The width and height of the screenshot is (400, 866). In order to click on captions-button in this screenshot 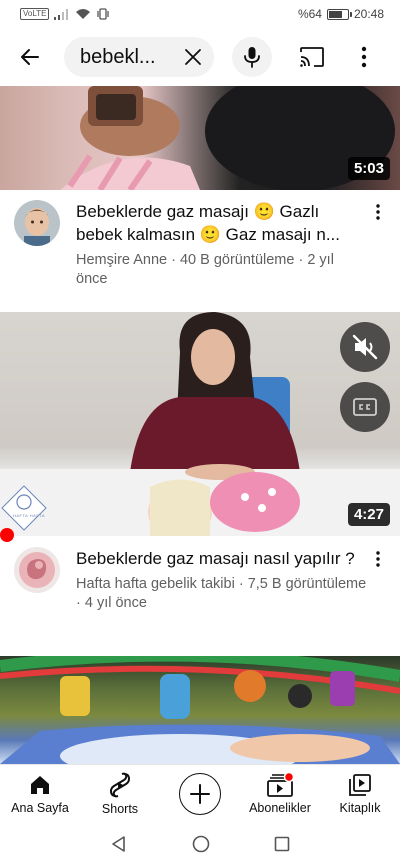, I will do `click(365, 407)`.